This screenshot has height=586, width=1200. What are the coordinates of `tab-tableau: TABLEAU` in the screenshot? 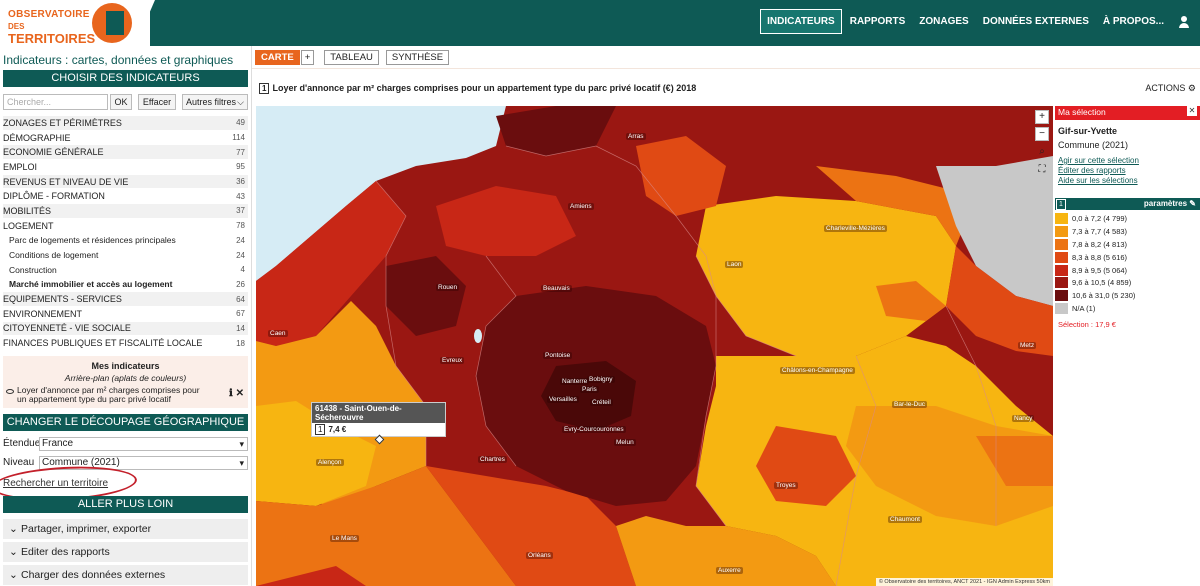 It's located at (351, 57).